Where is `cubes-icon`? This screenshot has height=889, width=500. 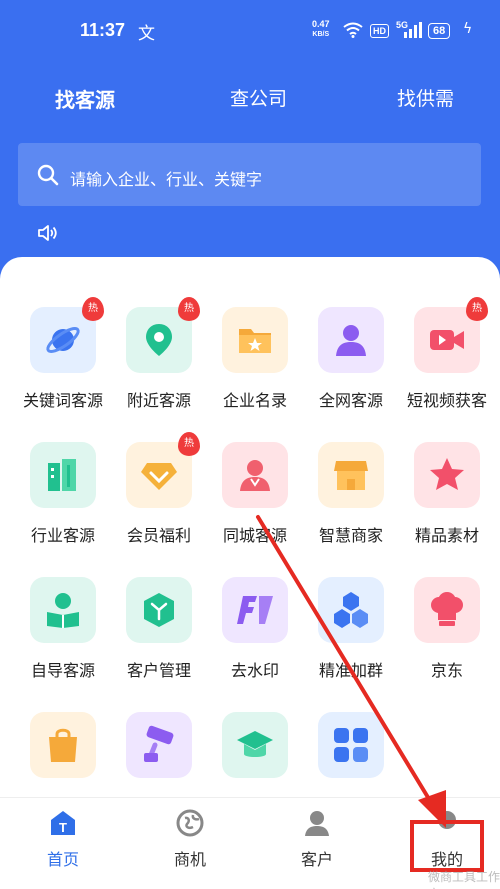 cubes-icon is located at coordinates (351, 610).